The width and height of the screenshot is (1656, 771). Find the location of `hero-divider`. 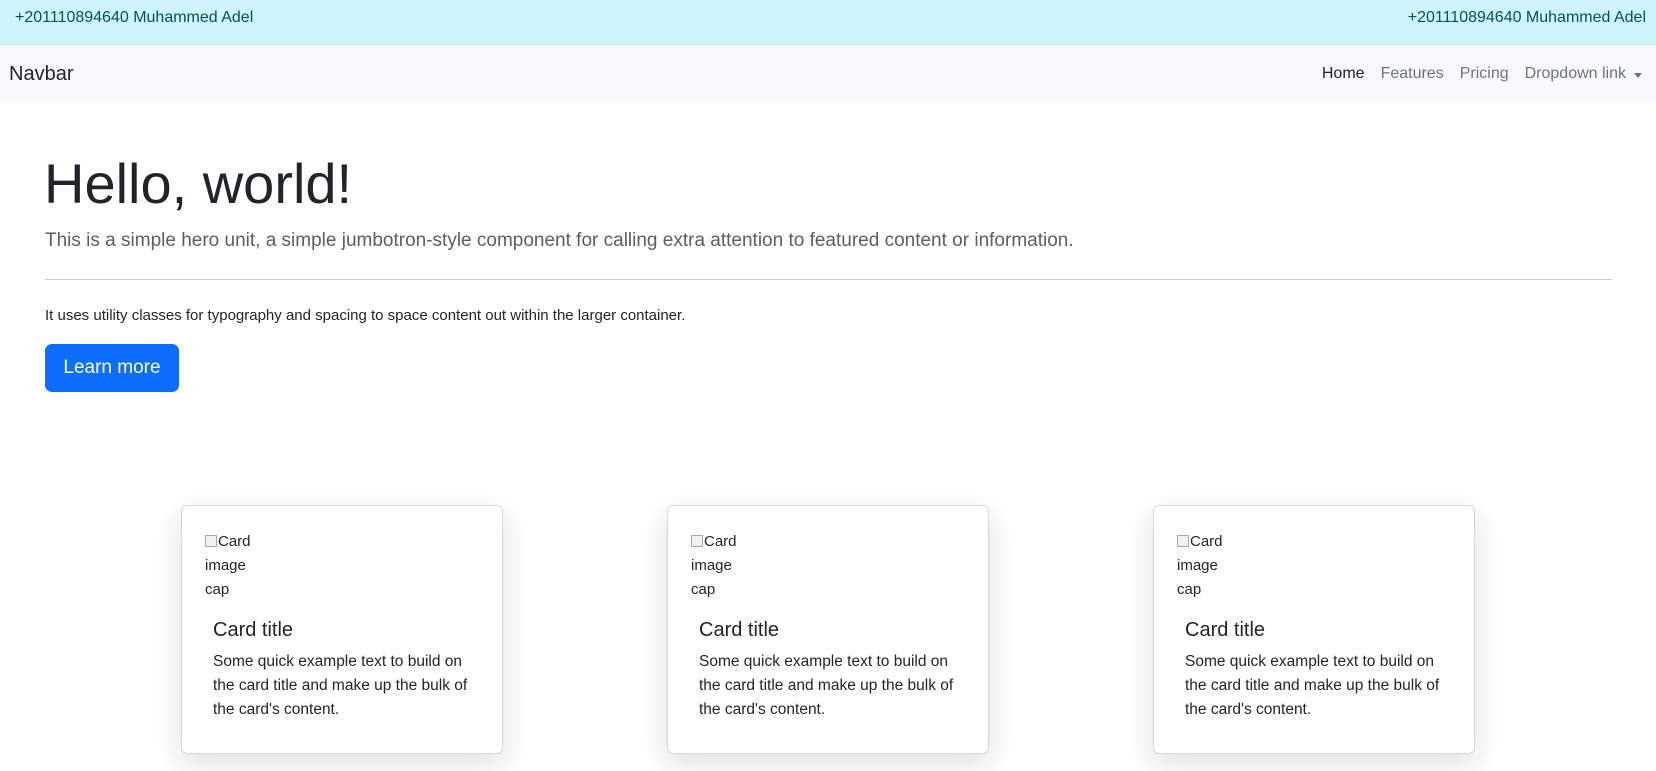

hero-divider is located at coordinates (828, 279).